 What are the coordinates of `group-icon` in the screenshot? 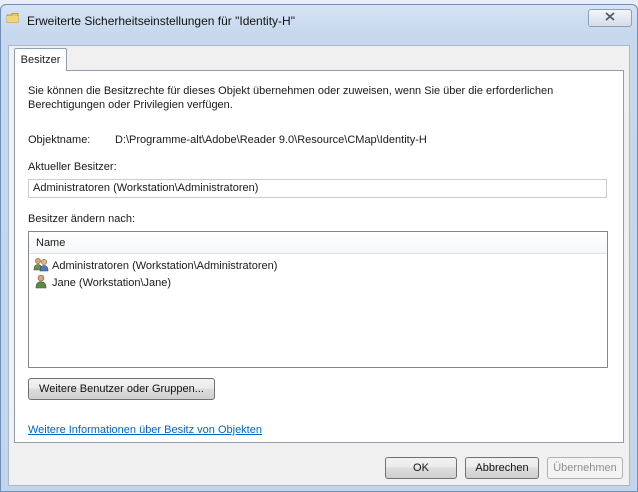 It's located at (42, 266).